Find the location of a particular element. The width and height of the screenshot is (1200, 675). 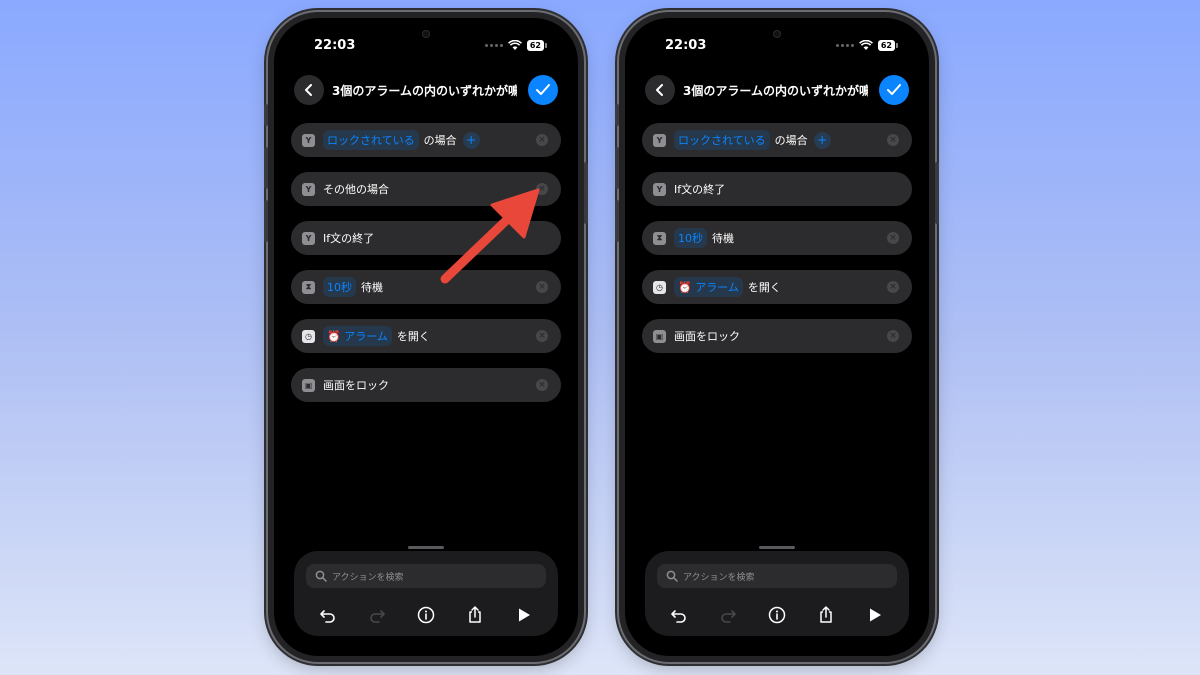

red-arrow-icon is located at coordinates (490, 236).